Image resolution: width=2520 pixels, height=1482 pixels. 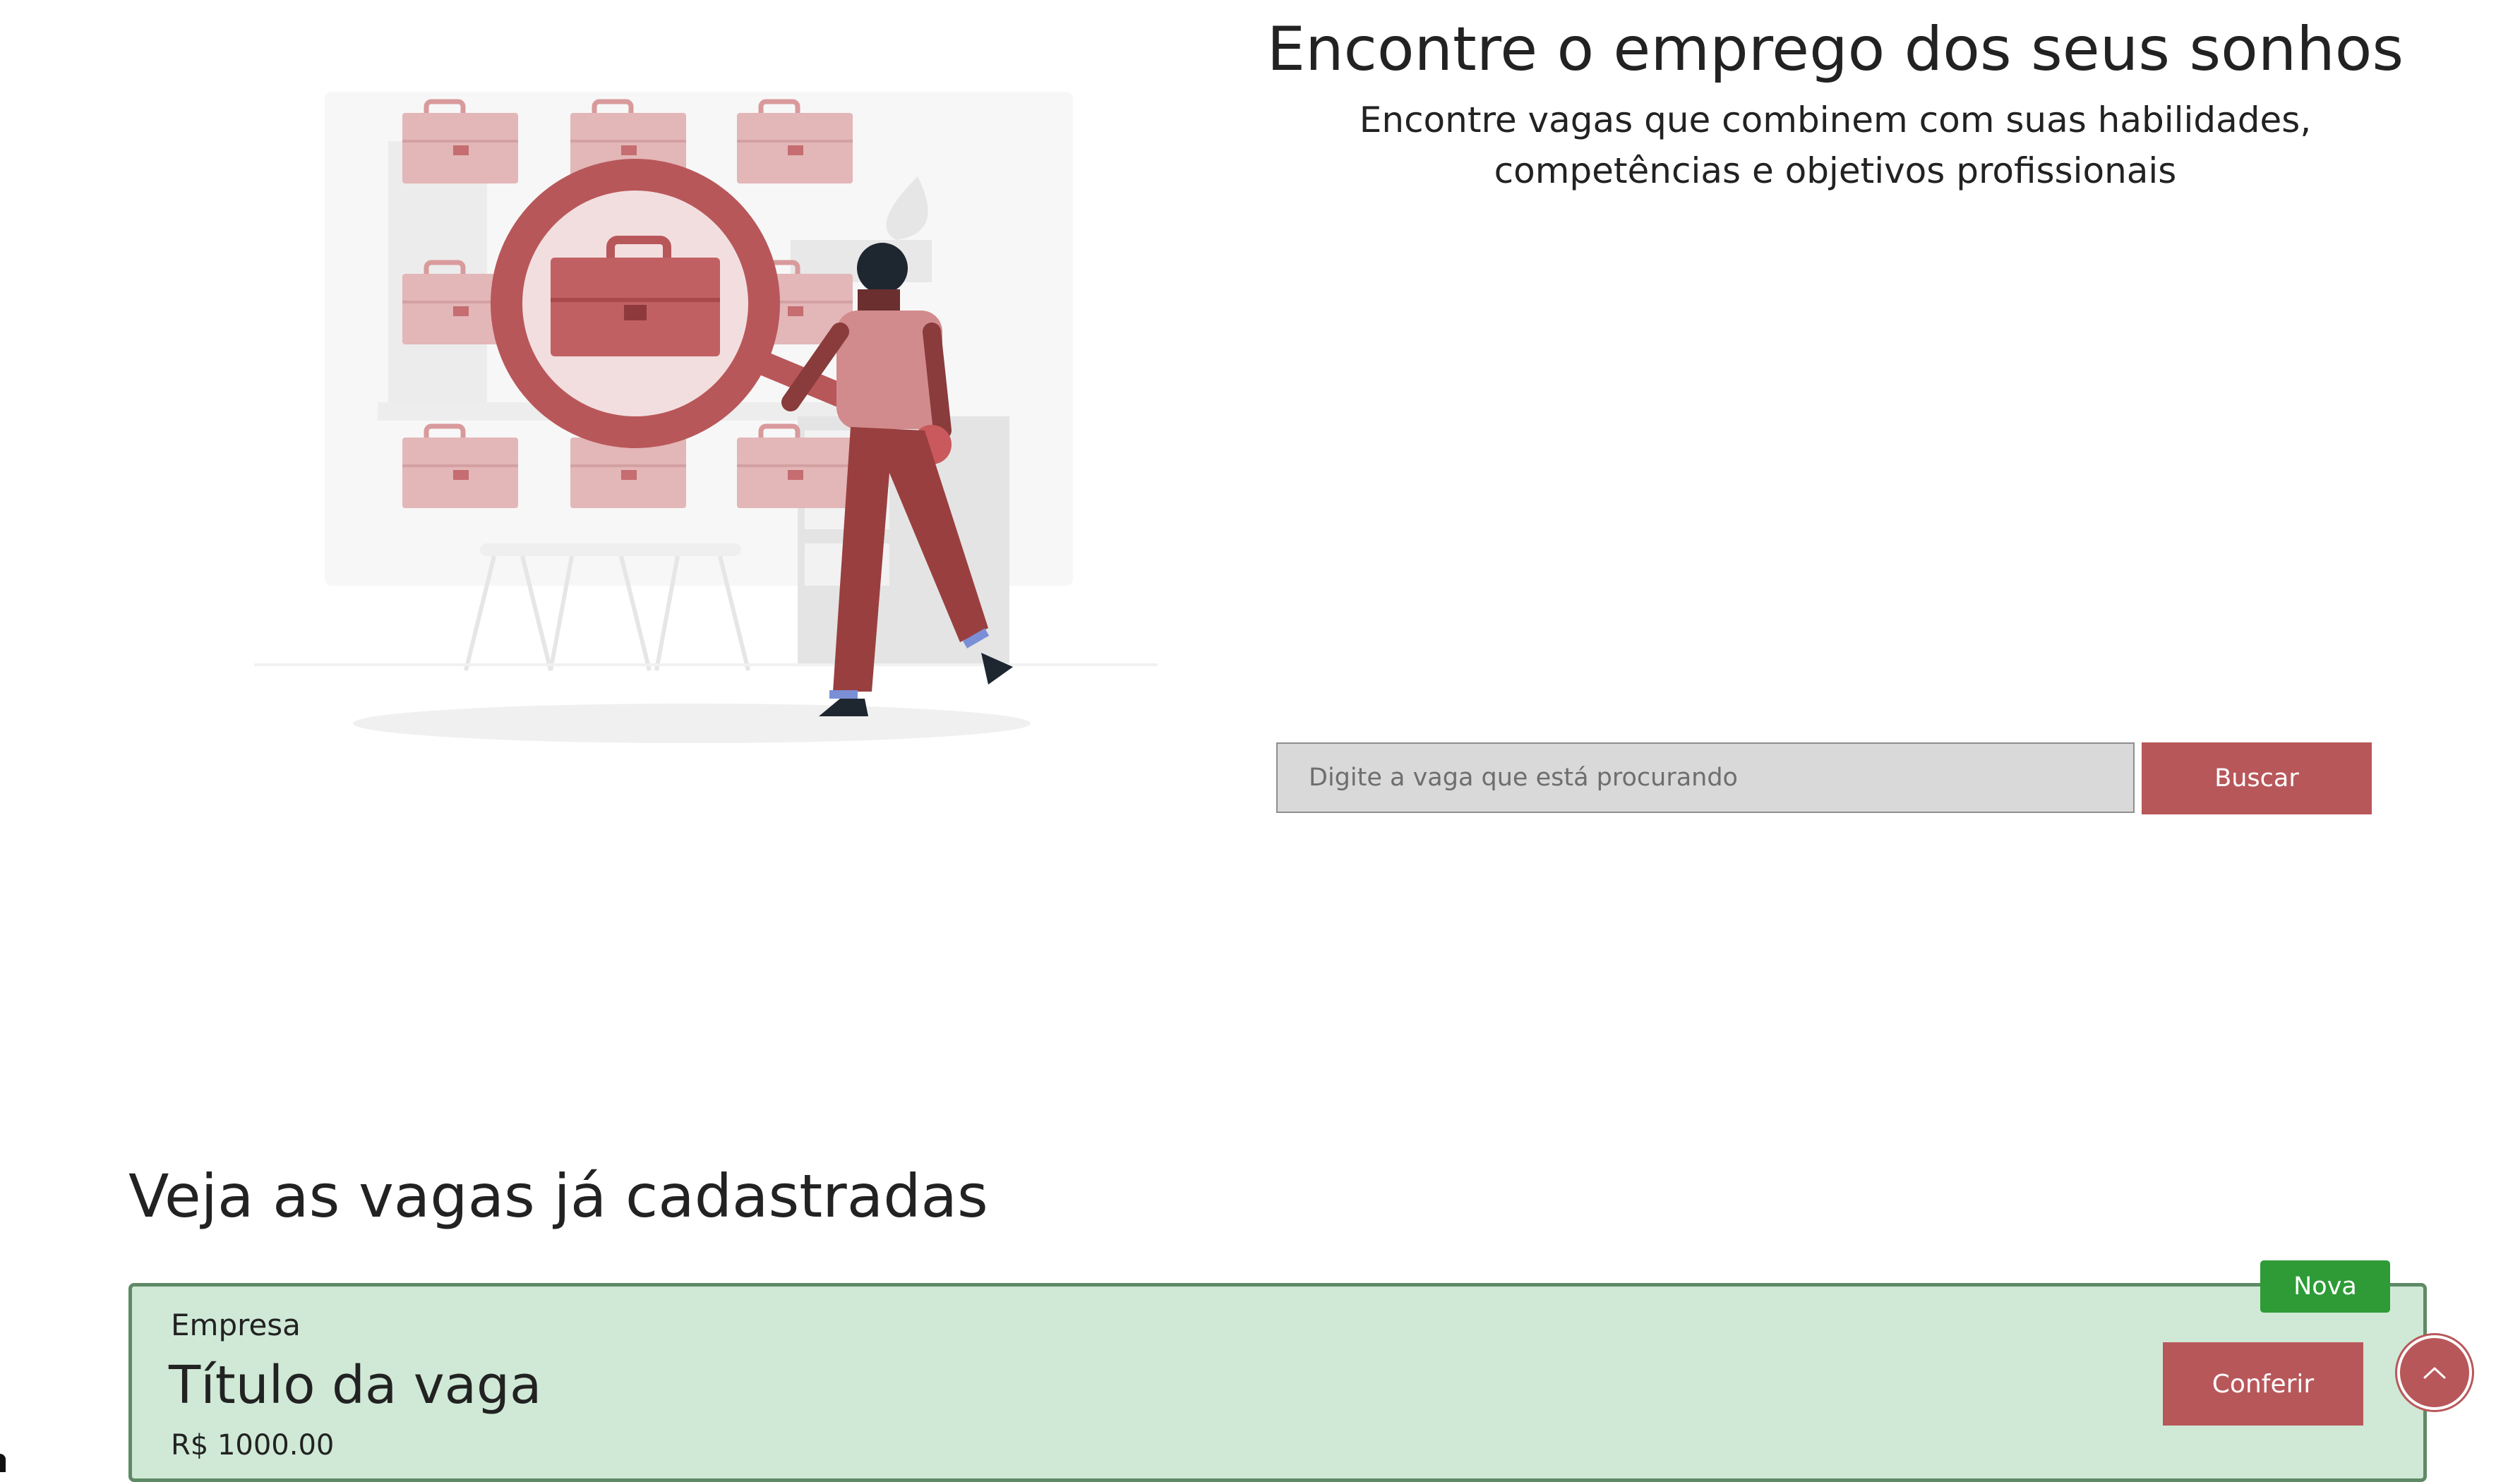 I want to click on hero-subtitle-line-2: competências e objetivos profissionais, so click(x=1836, y=170).